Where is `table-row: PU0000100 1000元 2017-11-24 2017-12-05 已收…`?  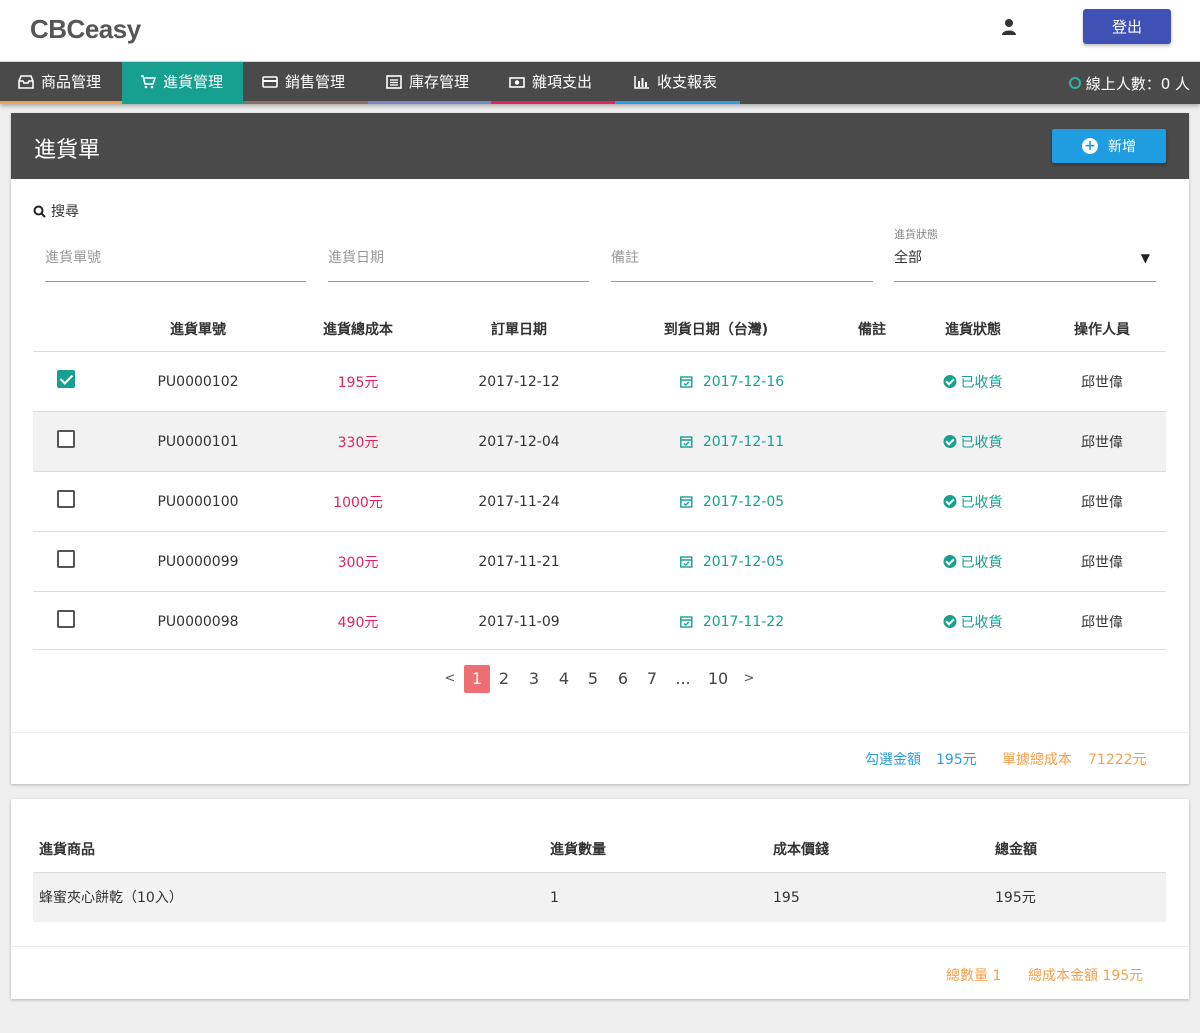
table-row: PU0000100 1000元 2017-11-24 2017-12-05 已收… is located at coordinates (599, 501).